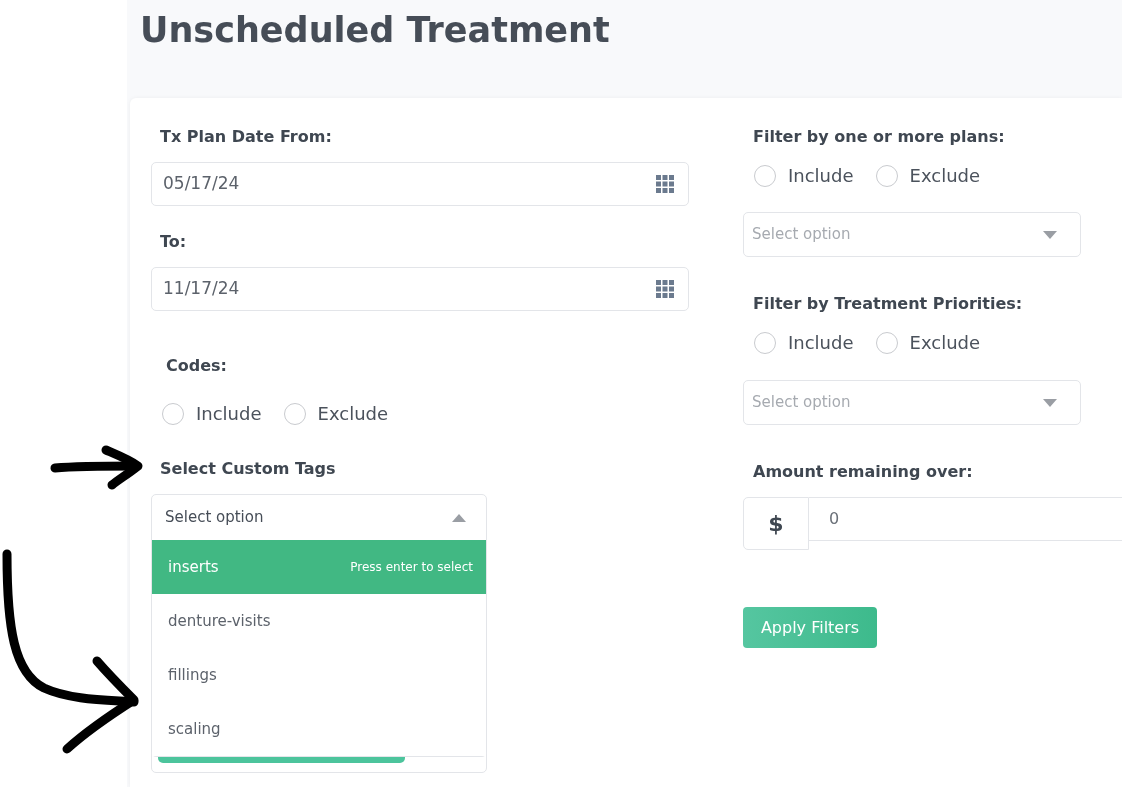 This screenshot has height=787, width=1122. I want to click on field-label: Filter by Treatment Priorities:, so click(888, 304).